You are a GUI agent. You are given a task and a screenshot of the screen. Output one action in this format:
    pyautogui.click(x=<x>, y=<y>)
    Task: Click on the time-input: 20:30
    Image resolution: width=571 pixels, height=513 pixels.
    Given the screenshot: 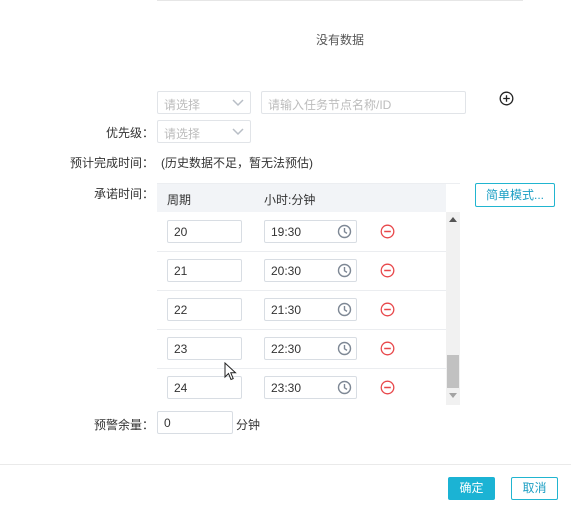 What is the action you would take?
    pyautogui.click(x=310, y=270)
    